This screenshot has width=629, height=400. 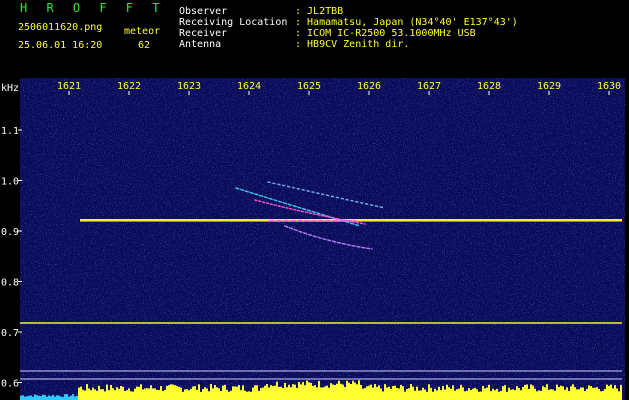 What do you see at coordinates (429, 86) in the screenshot?
I see `x-tick-label: 1627` at bounding box center [429, 86].